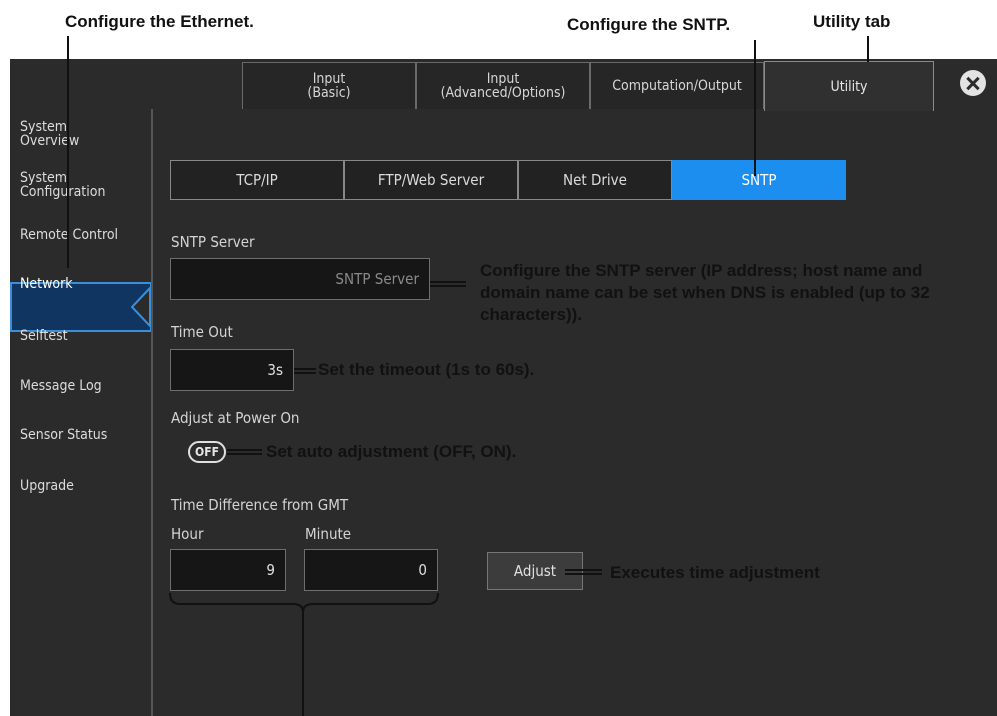 This screenshot has height=716, width=997. What do you see at coordinates (426, 369) in the screenshot?
I see `annotation-timeout: Set the timeout (1s to 60s).` at bounding box center [426, 369].